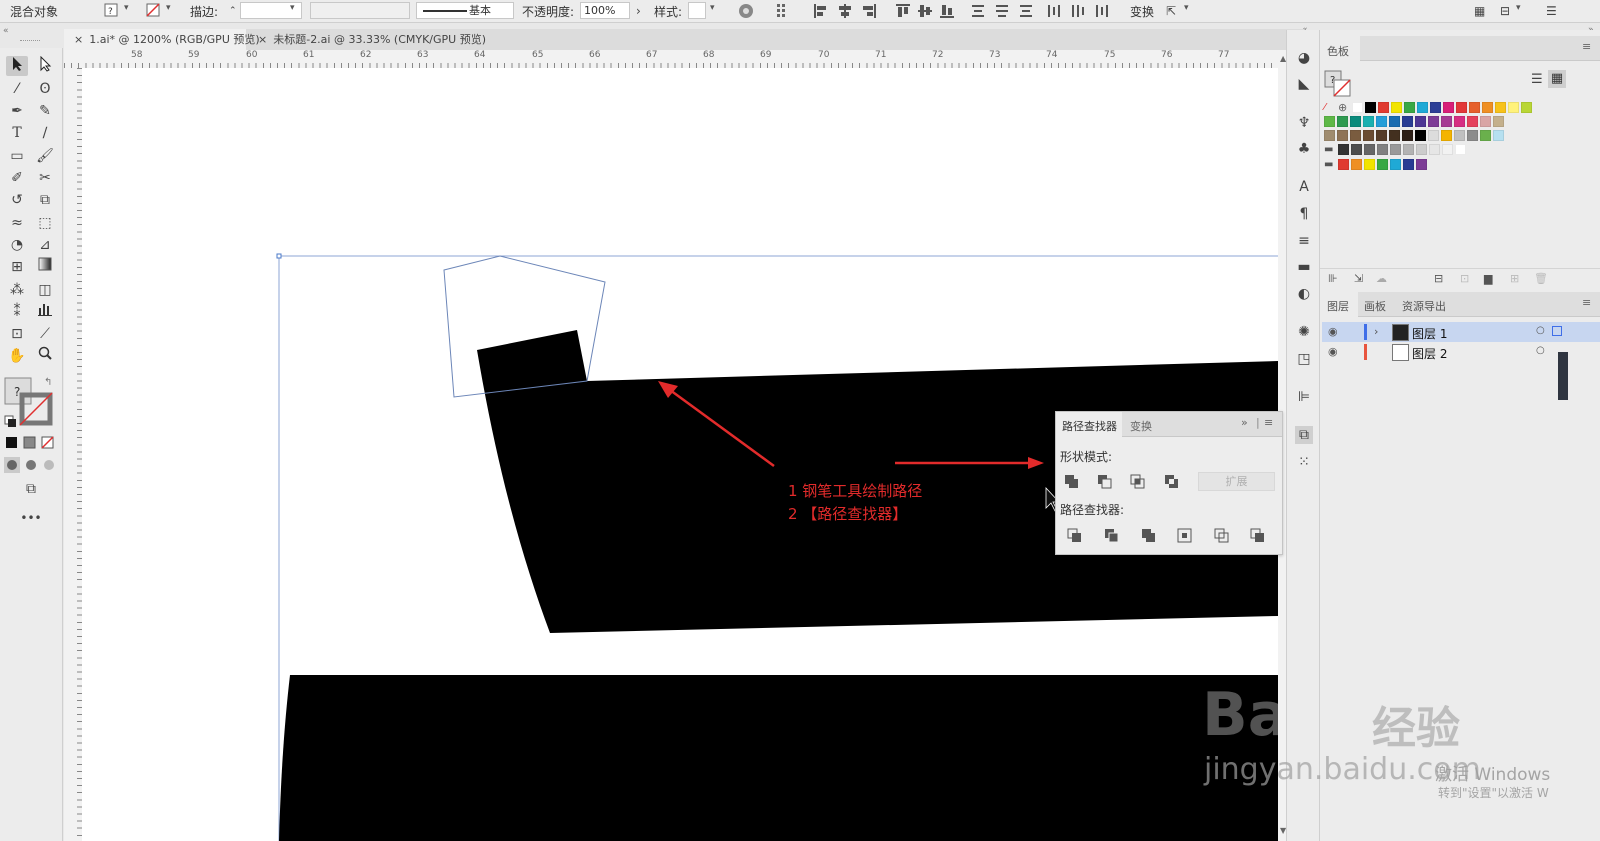  I want to click on tab-pathfinder: 路径查找器, so click(1089, 424).